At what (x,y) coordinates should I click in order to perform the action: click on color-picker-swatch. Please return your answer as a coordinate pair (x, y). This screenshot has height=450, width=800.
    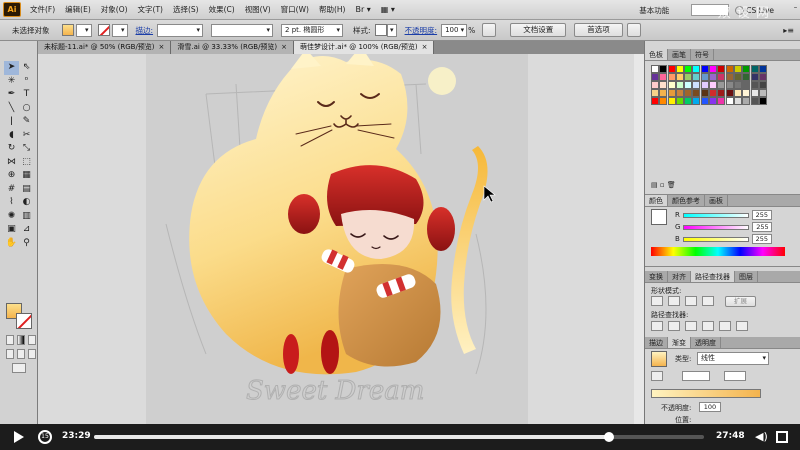
    Looking at the image, I should click on (659, 217).